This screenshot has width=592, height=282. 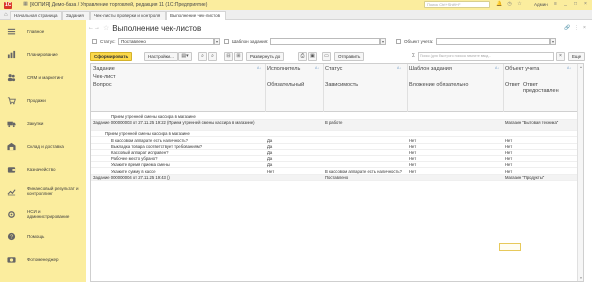 I want to click on header-attachment-required: Вложение обязательно, so click(x=438, y=85).